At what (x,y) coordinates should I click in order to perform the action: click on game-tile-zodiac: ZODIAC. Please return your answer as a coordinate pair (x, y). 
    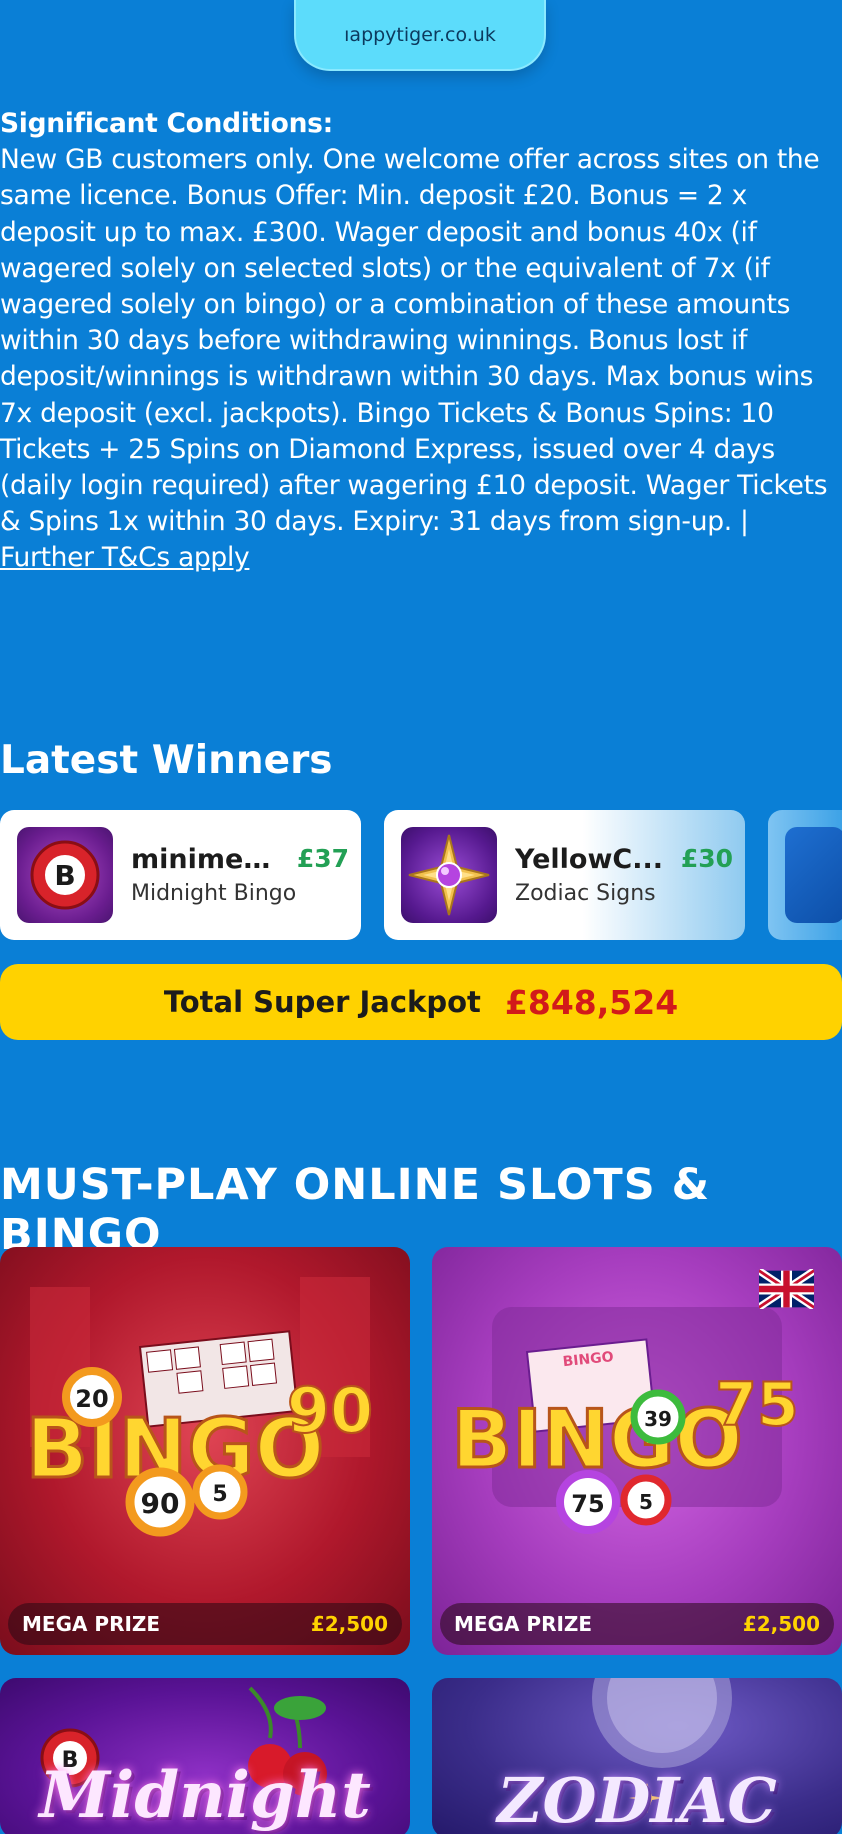
    Looking at the image, I should click on (637, 1756).